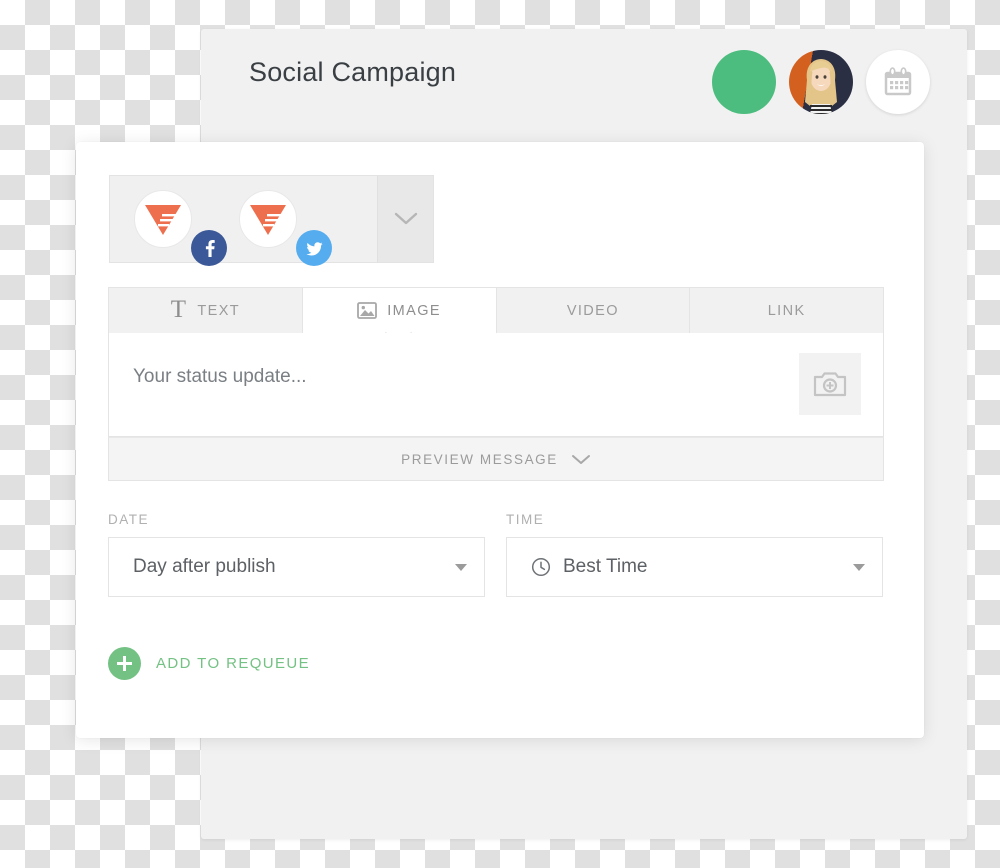 The width and height of the screenshot is (1000, 868). I want to click on camera-add-icon, so click(830, 384).